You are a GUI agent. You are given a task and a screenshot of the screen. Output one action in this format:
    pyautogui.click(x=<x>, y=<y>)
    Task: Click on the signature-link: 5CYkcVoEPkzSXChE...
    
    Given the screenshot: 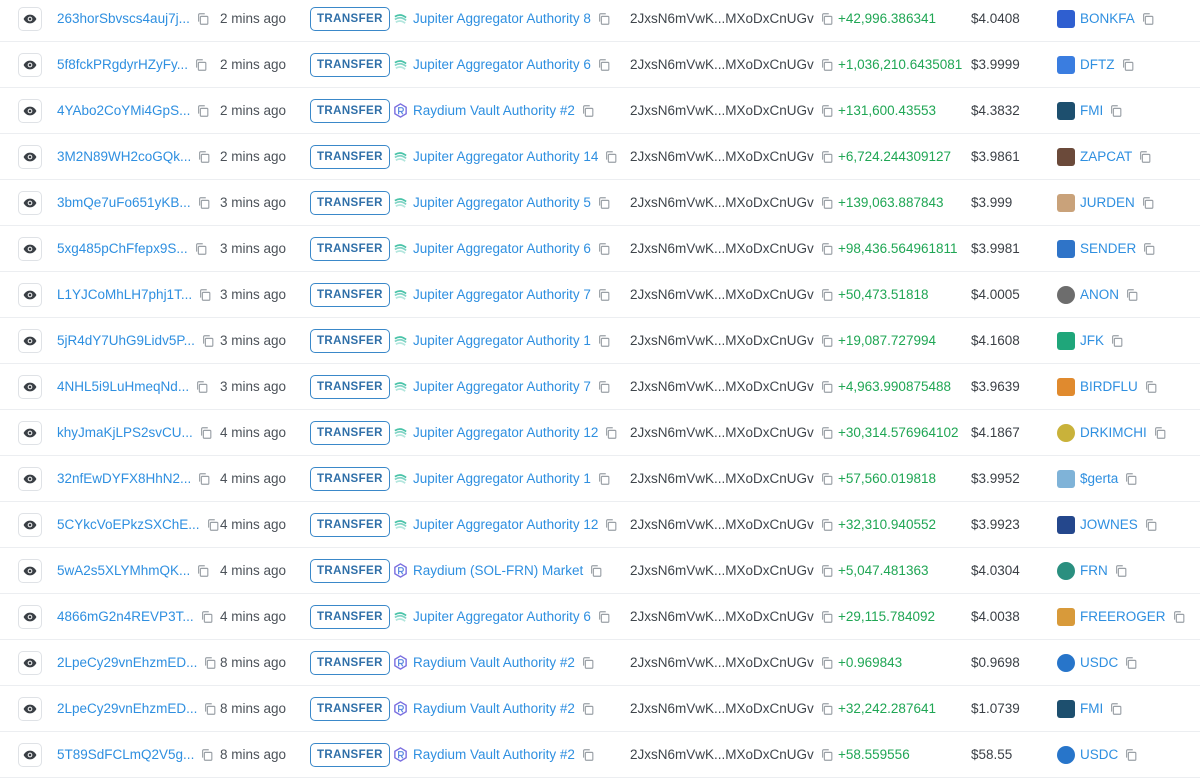 What is the action you would take?
    pyautogui.click(x=128, y=524)
    